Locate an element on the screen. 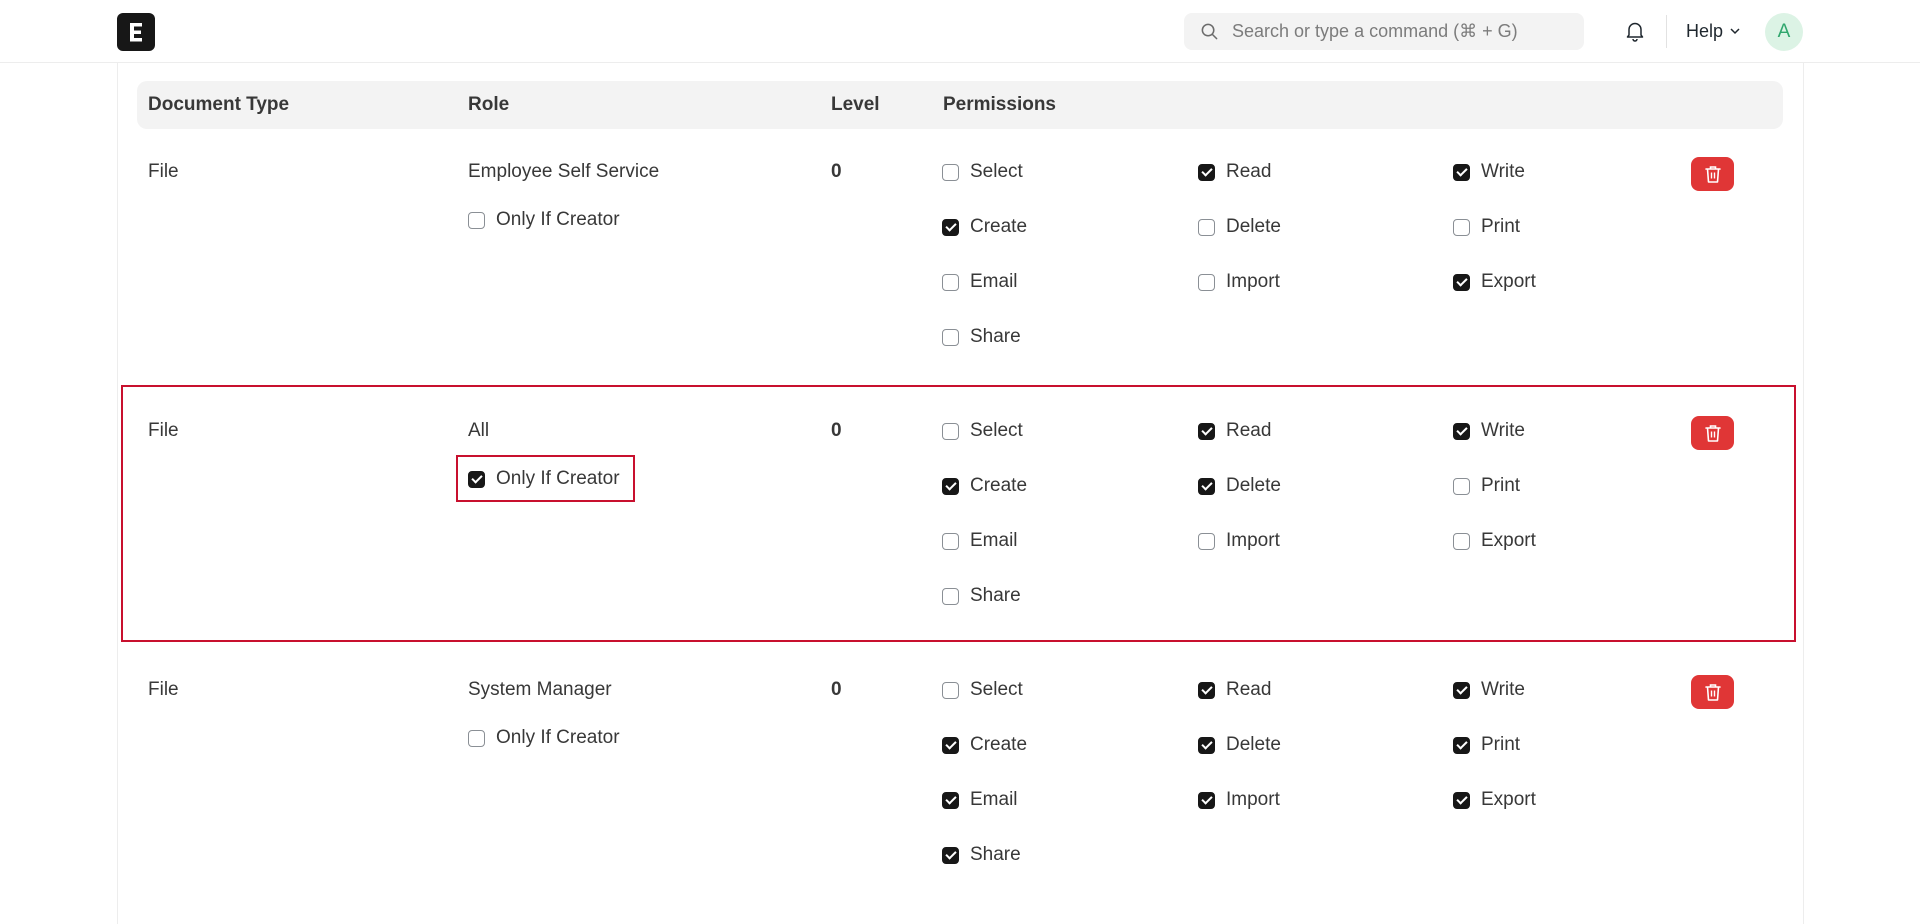 This screenshot has width=1920, height=924. checkbox-label: Print is located at coordinates (1501, 744).